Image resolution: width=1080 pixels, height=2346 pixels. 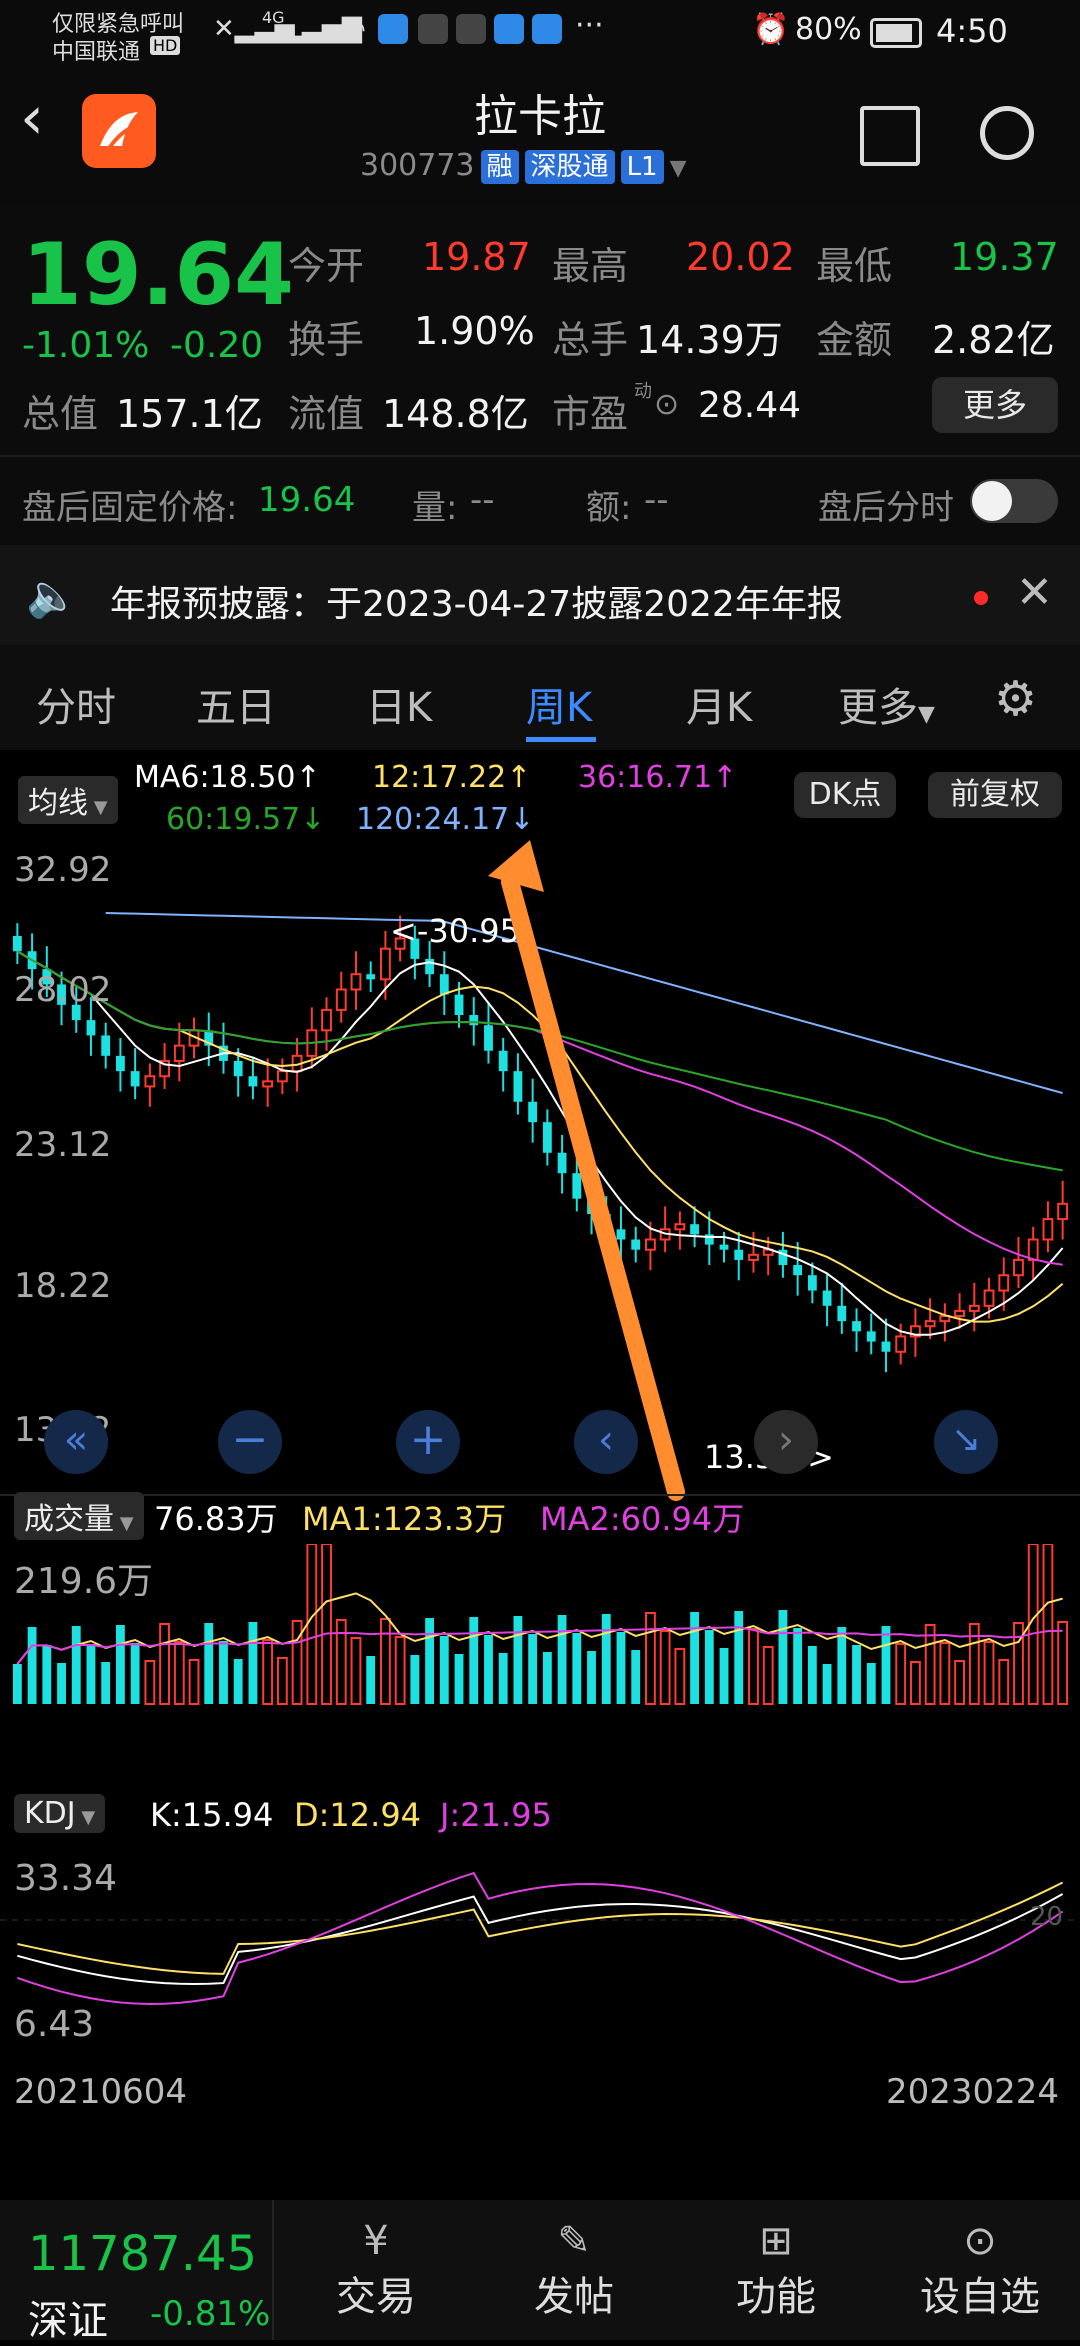 What do you see at coordinates (476, 604) in the screenshot?
I see `notice-text: 年报预披露：于2023-04-27披露2022年年报` at bounding box center [476, 604].